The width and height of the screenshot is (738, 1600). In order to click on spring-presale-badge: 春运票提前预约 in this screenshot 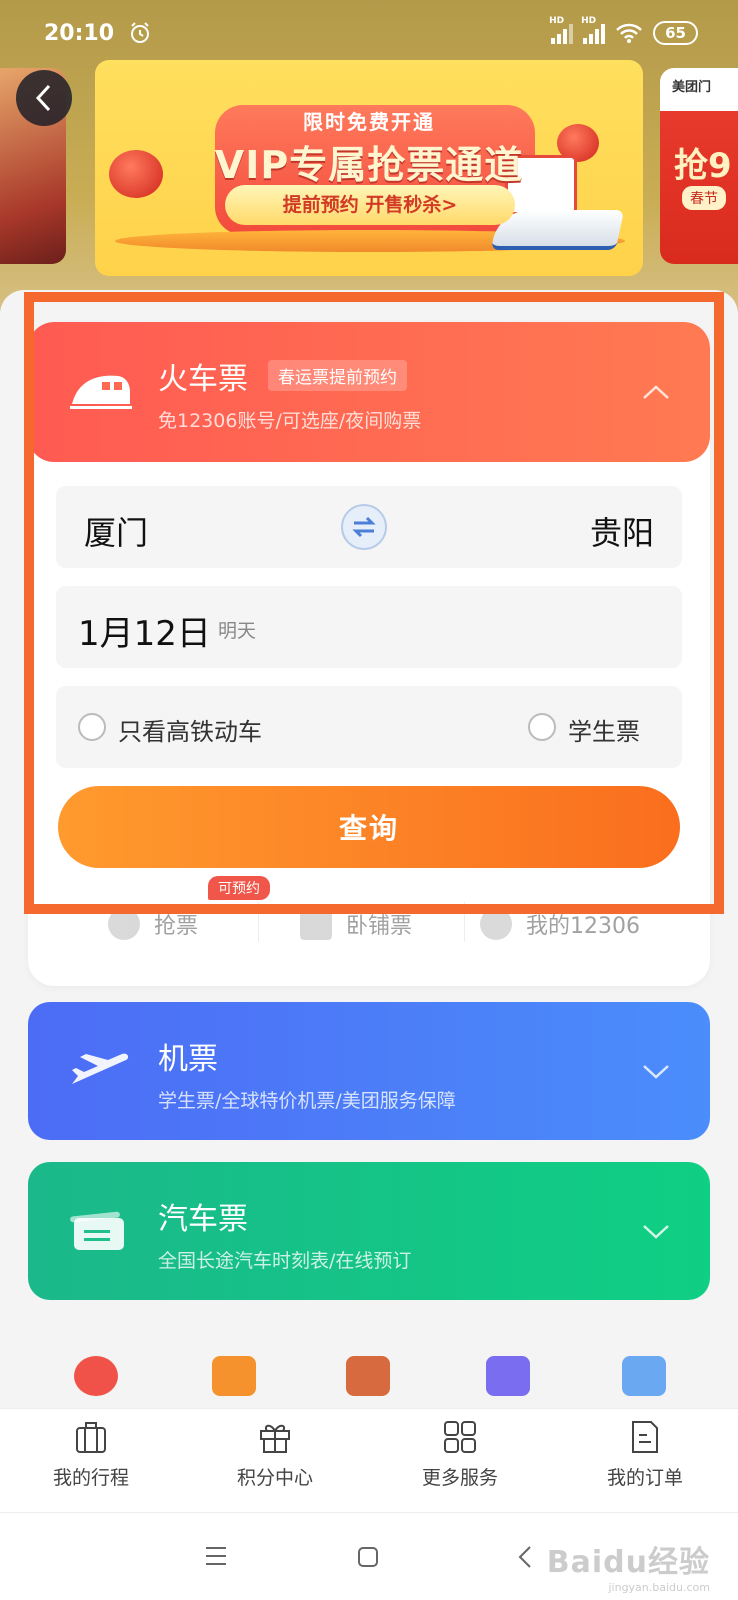, I will do `click(337, 375)`.